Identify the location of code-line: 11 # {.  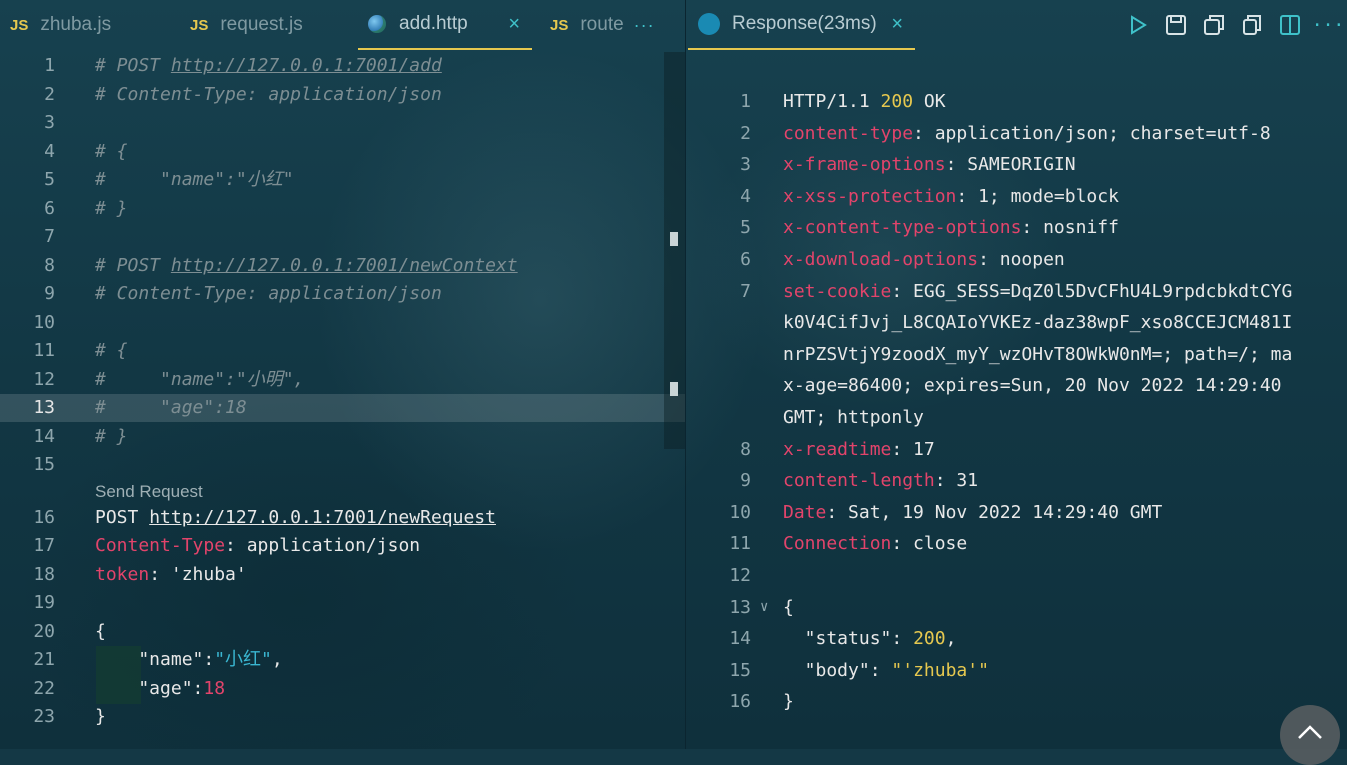
(342, 351).